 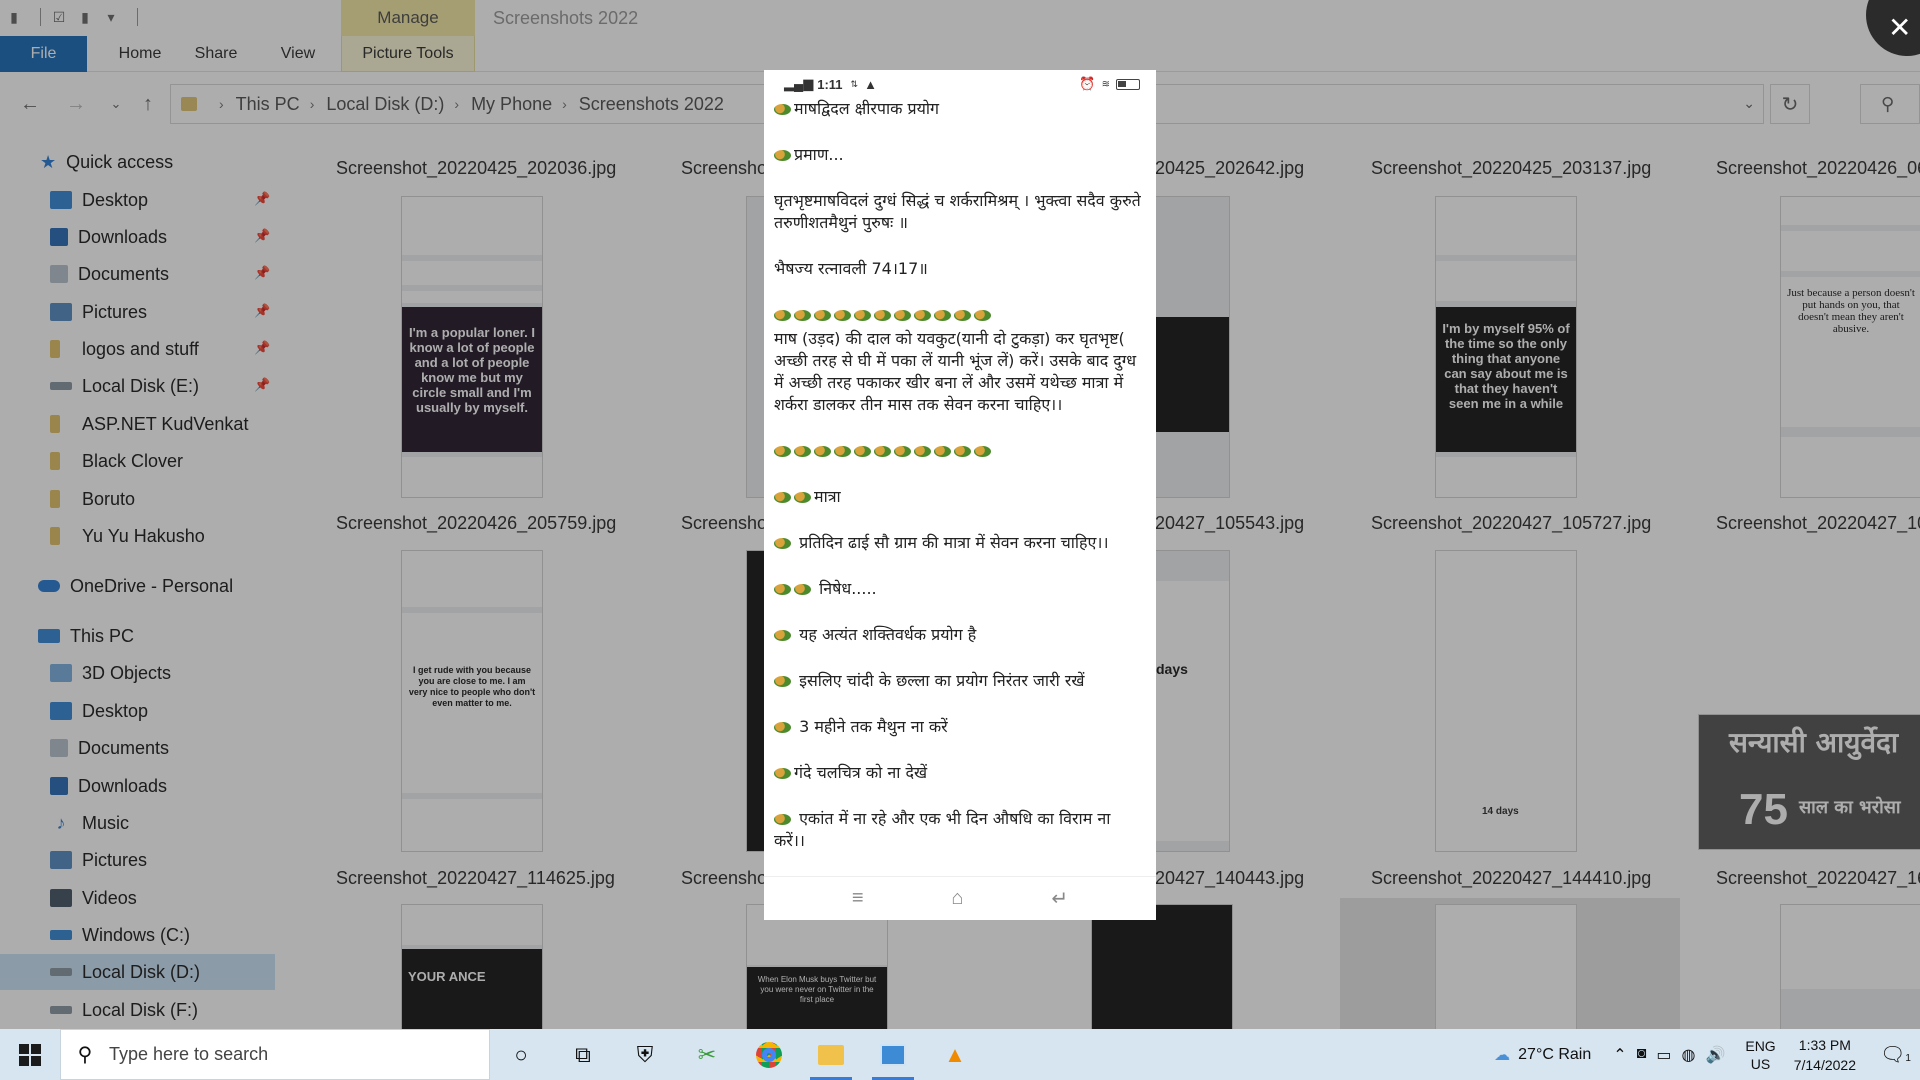 What do you see at coordinates (1715, 1055) in the screenshot?
I see `volume-icon: 🔊` at bounding box center [1715, 1055].